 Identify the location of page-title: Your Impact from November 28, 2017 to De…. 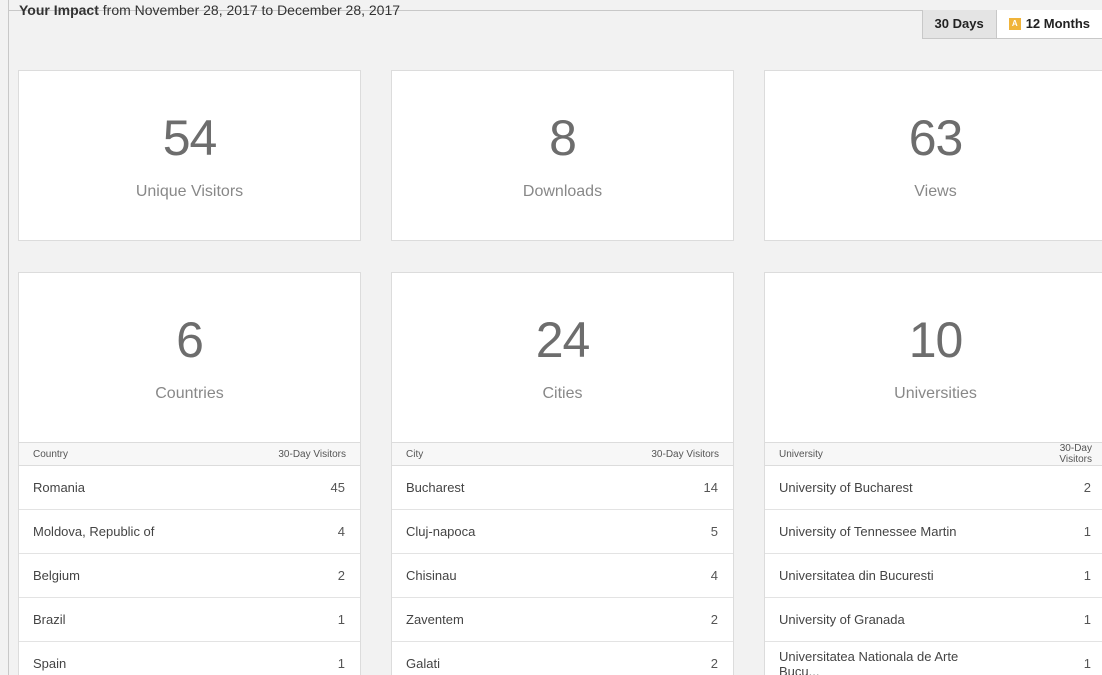
(209, 15).